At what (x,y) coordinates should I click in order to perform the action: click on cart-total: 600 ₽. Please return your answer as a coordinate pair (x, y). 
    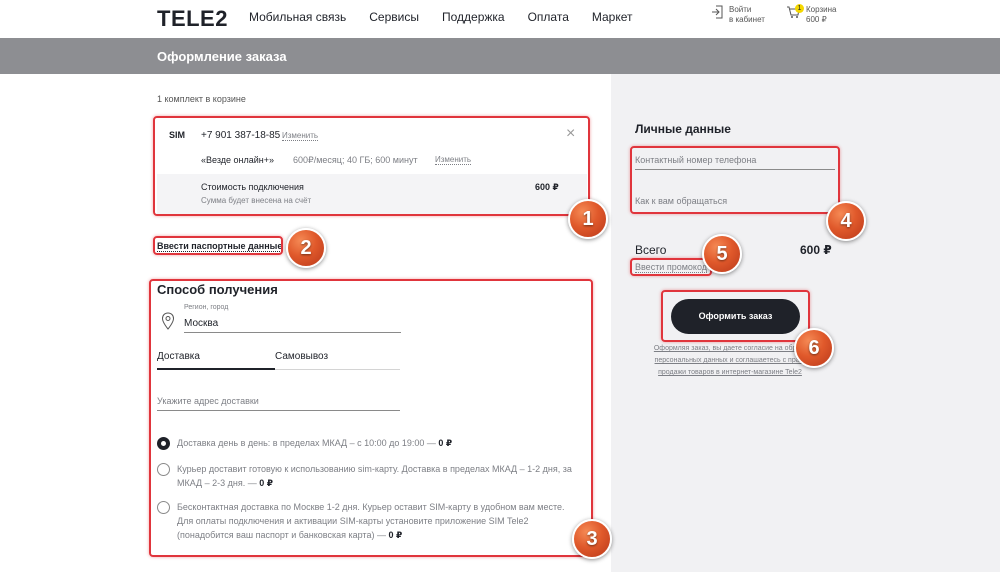
    Looking at the image, I should click on (816, 19).